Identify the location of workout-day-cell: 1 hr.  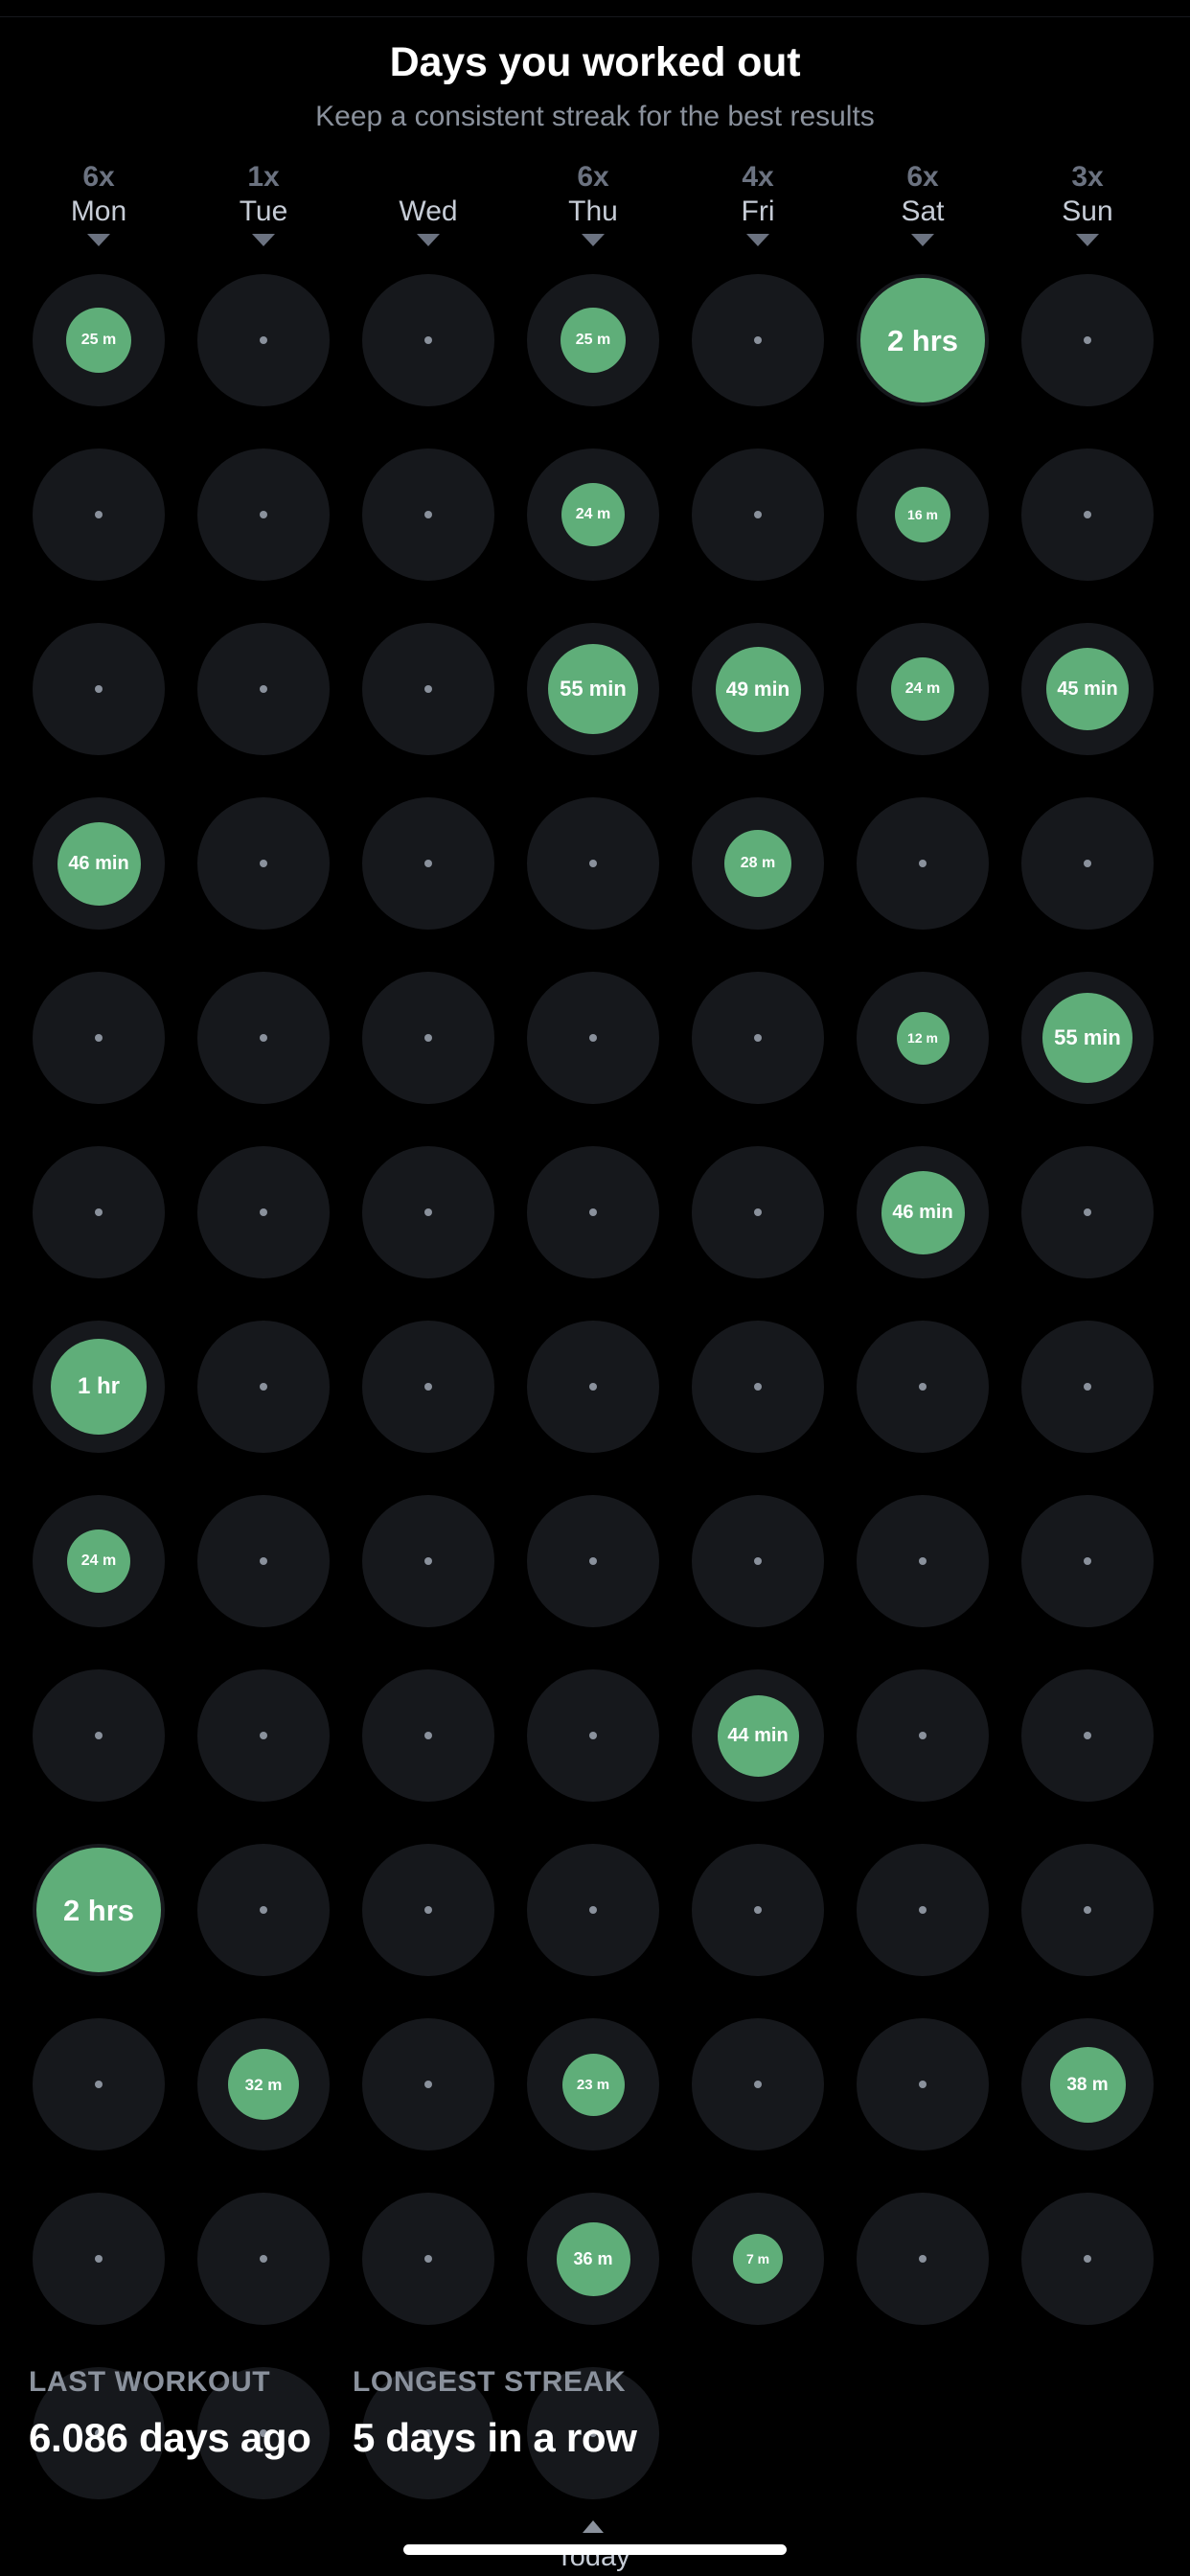
(99, 1387).